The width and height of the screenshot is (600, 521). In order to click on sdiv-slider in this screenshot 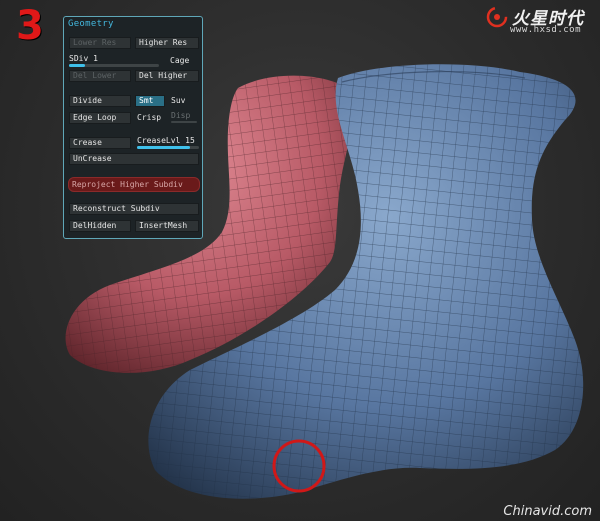, I will do `click(114, 65)`.